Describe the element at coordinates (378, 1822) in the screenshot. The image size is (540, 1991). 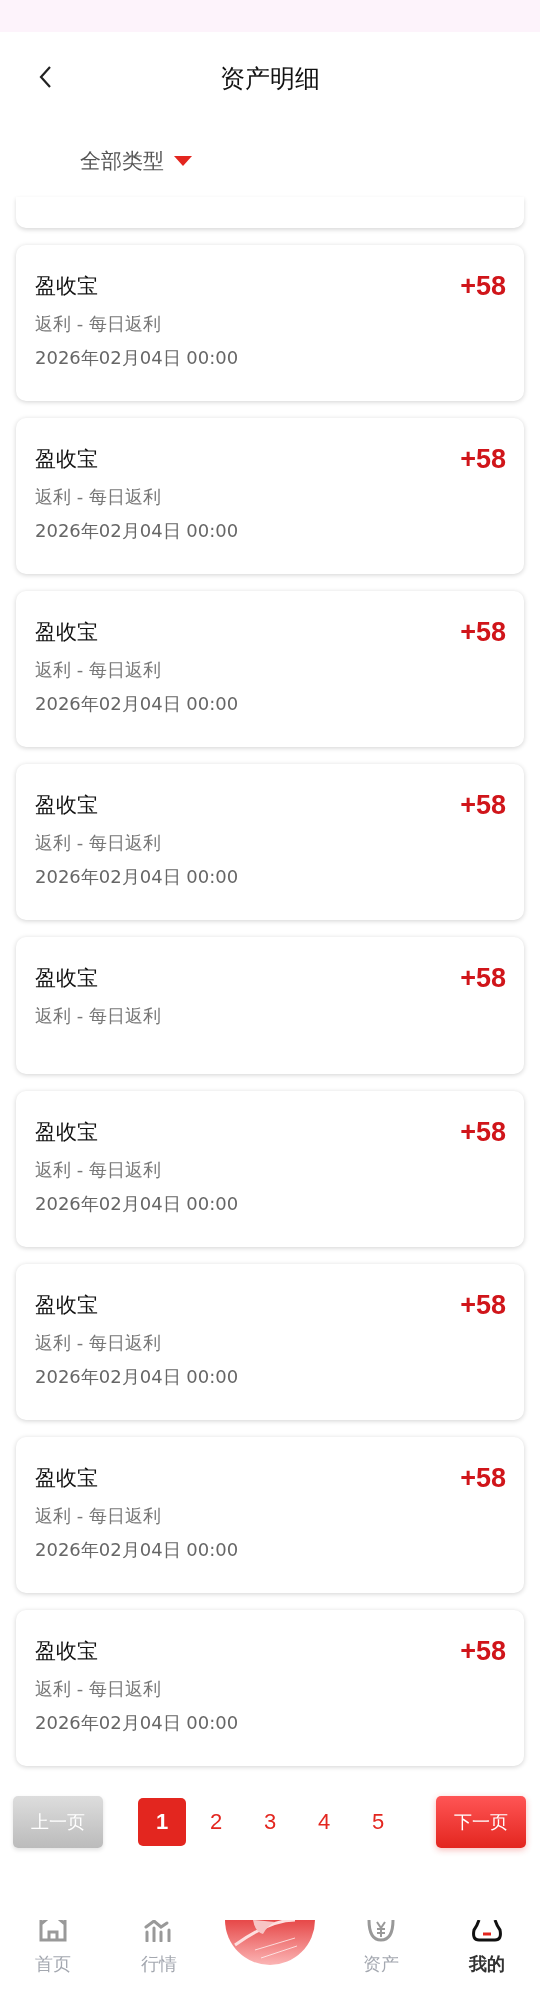
I see `page-number: 5` at that location.